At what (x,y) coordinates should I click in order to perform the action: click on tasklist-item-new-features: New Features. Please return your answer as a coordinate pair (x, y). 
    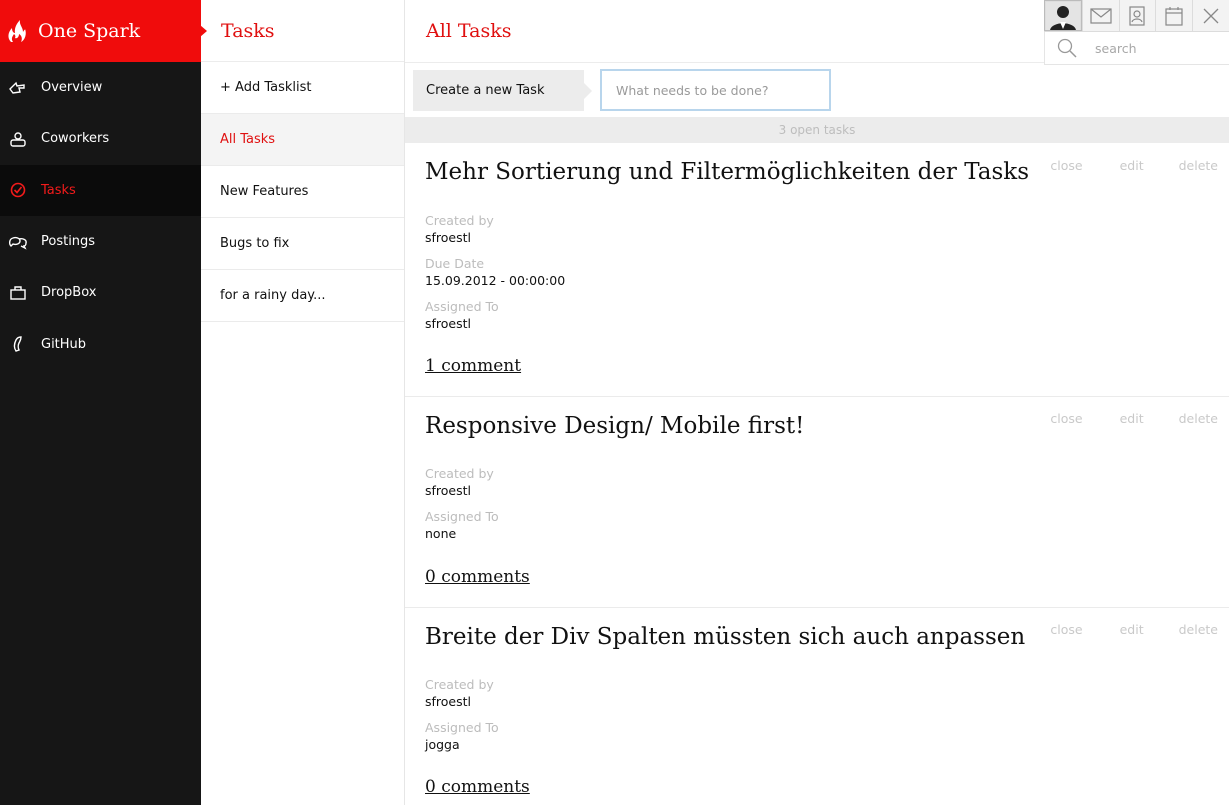
    Looking at the image, I should click on (302, 192).